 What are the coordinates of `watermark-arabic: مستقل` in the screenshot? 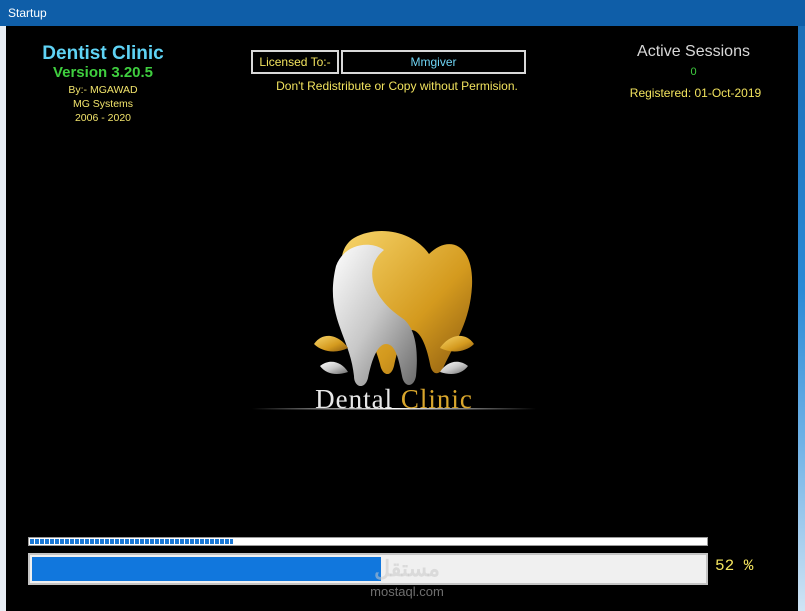 It's located at (407, 568).